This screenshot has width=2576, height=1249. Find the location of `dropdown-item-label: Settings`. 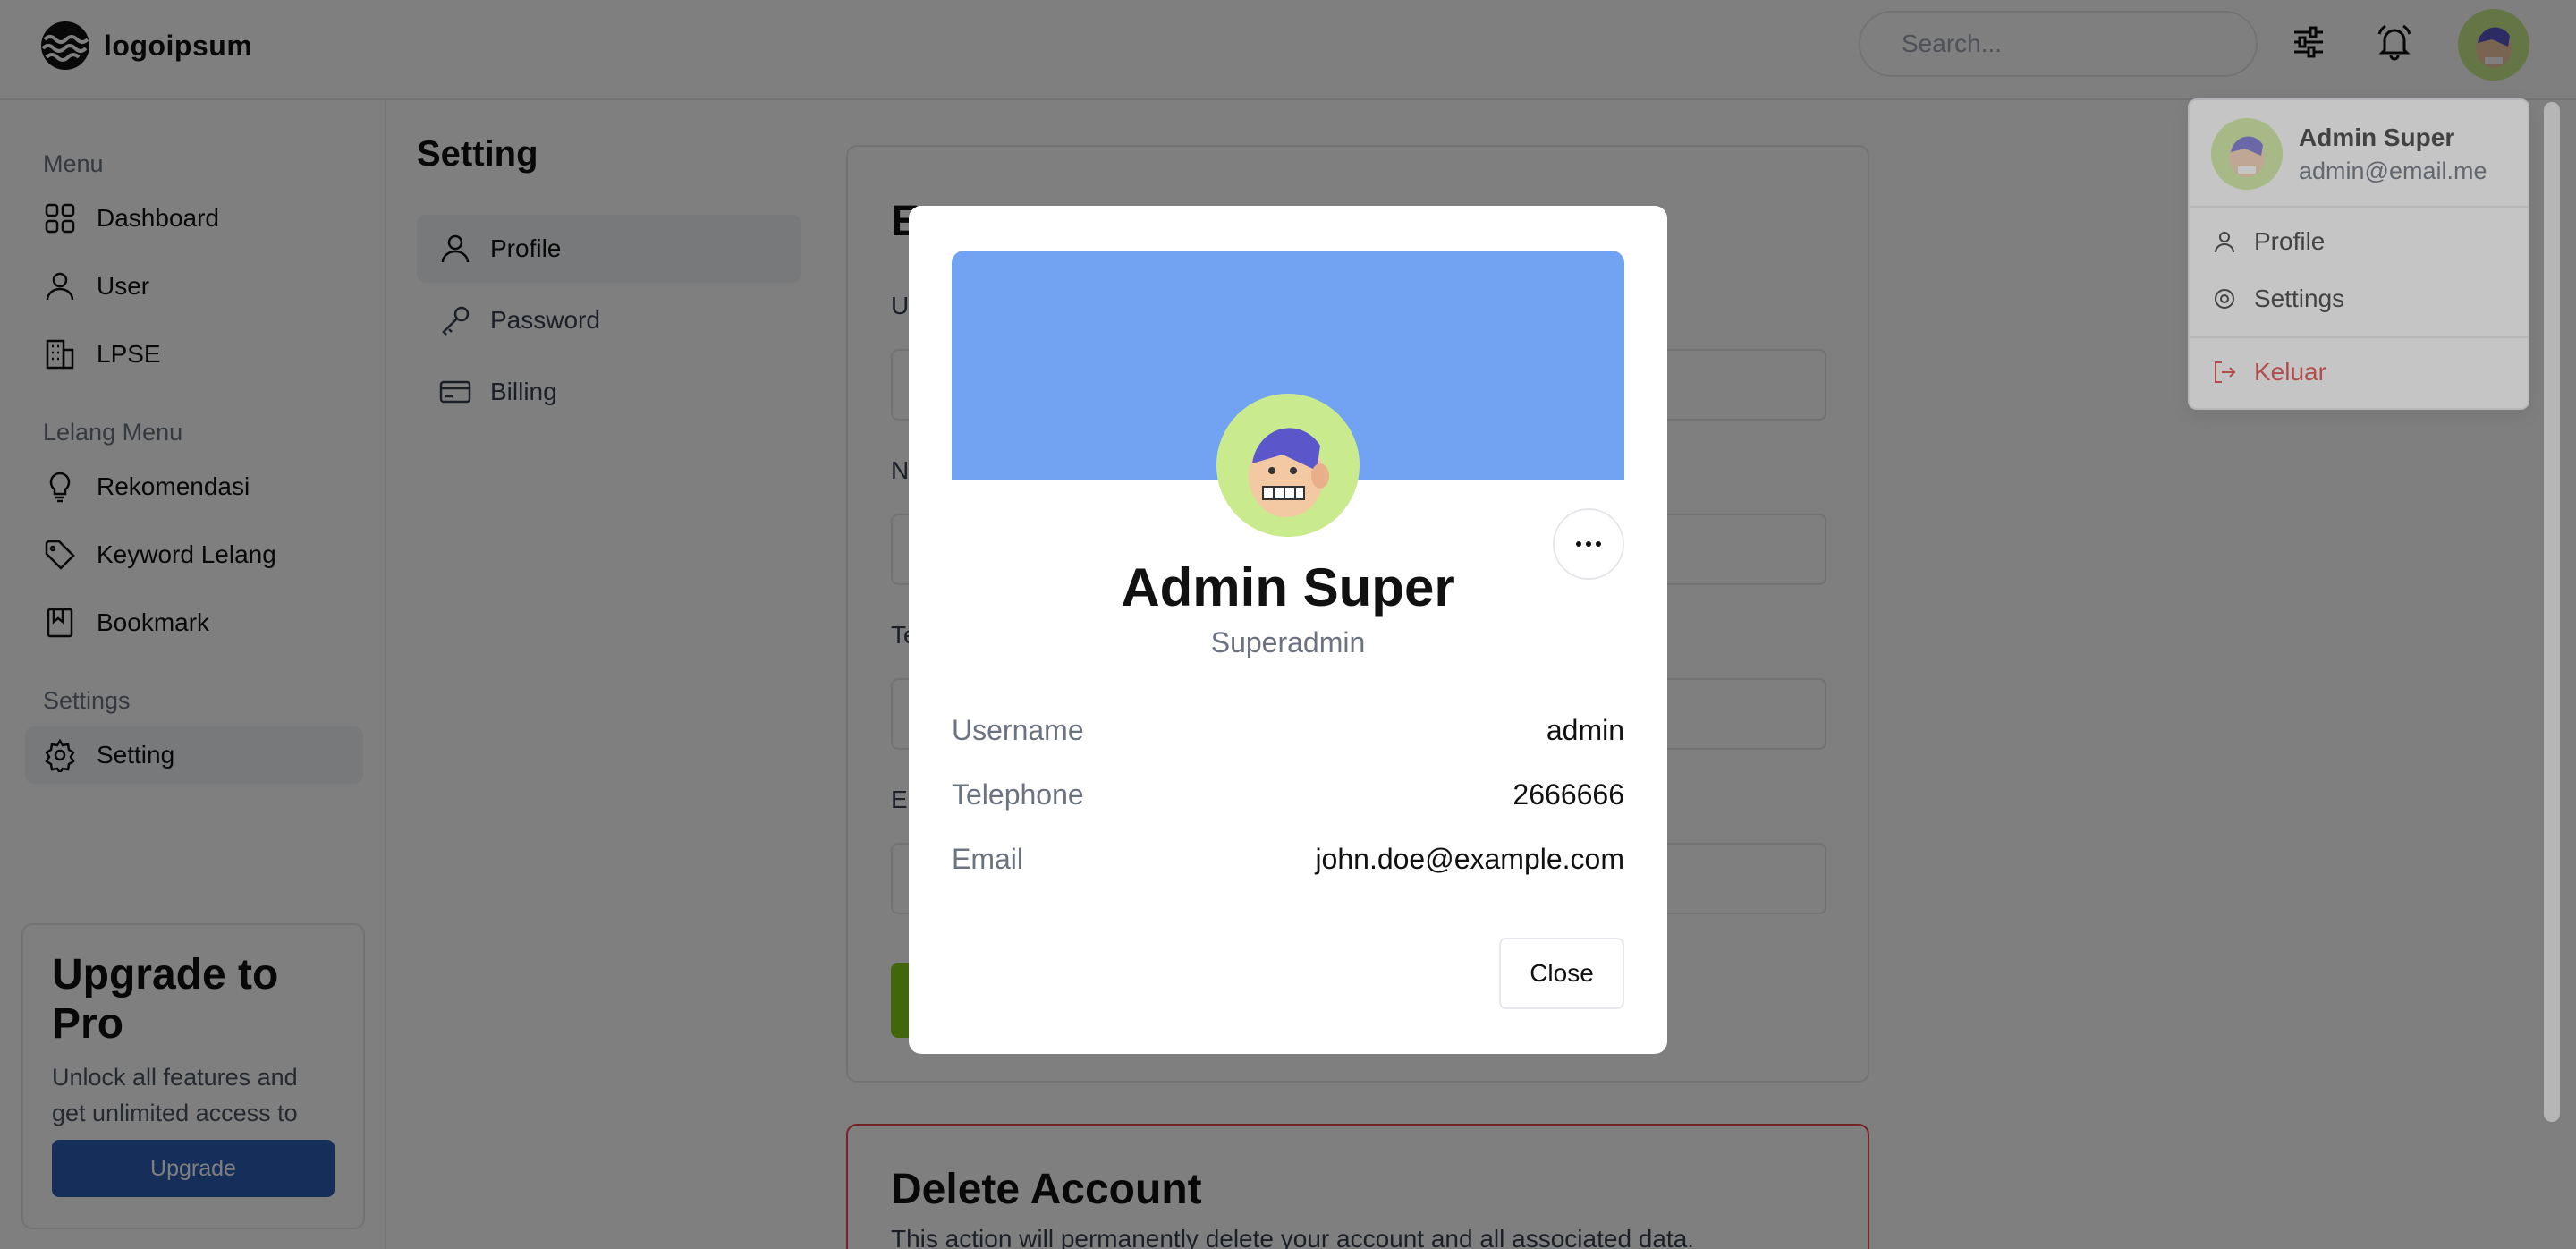

dropdown-item-label: Settings is located at coordinates (2299, 299).